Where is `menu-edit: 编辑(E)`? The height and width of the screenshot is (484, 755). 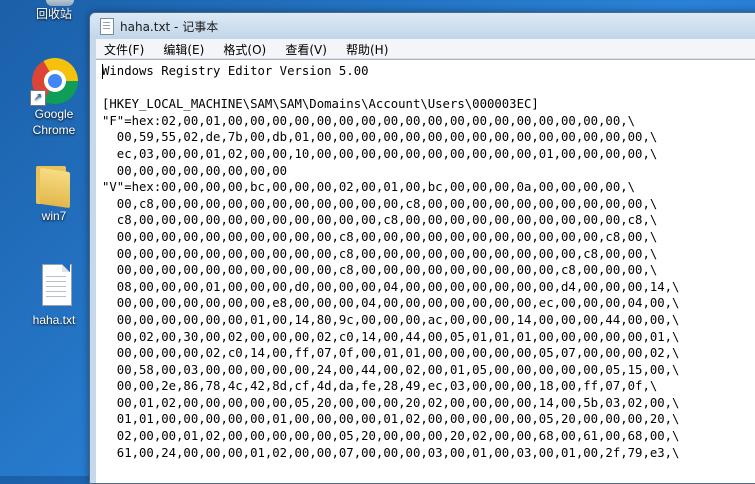
menu-edit: 编辑(E) is located at coordinates (182, 49).